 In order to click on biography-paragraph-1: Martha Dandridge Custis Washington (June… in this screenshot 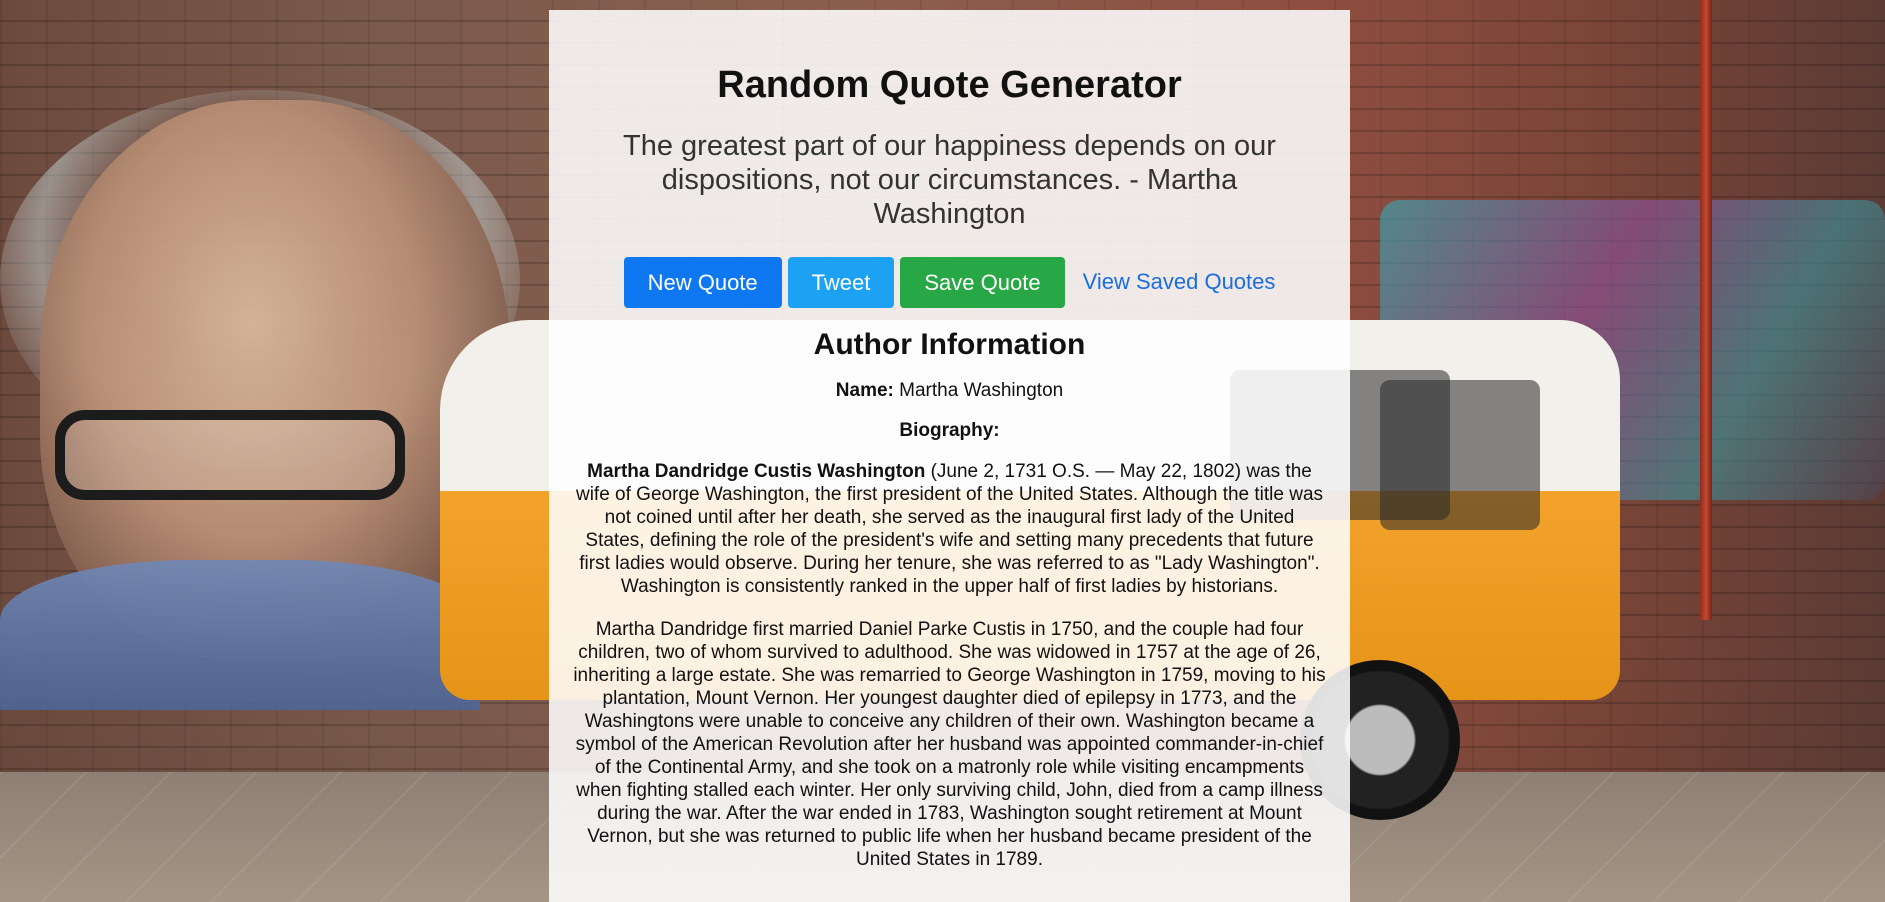, I will do `click(949, 529)`.